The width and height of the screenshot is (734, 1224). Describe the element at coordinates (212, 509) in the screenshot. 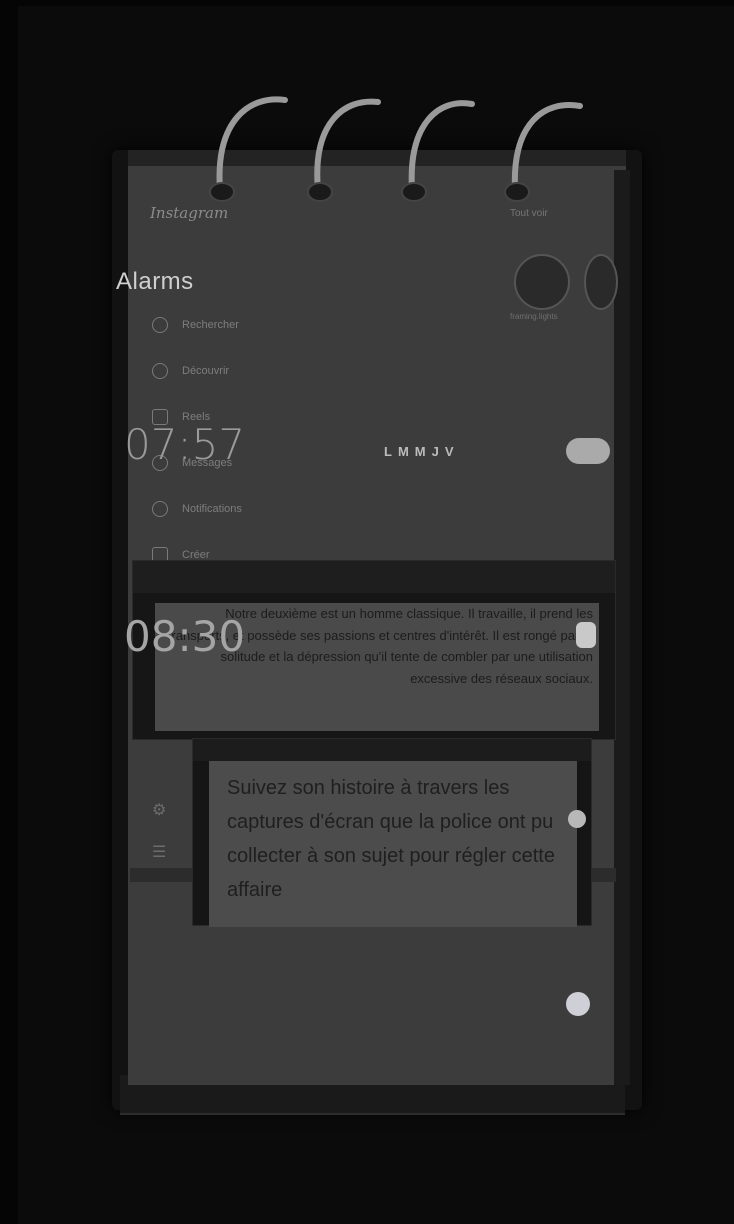

I see `nav-label: Notifications` at that location.